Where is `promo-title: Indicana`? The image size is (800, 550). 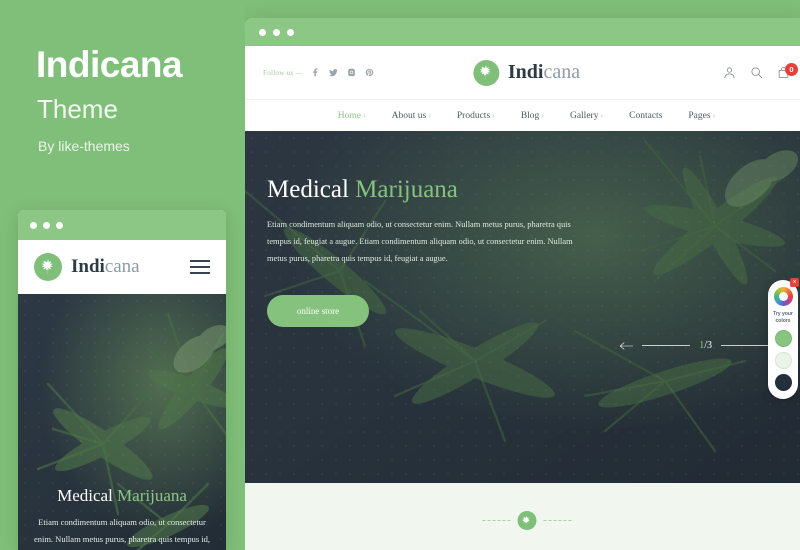 promo-title: Indicana is located at coordinates (109, 64).